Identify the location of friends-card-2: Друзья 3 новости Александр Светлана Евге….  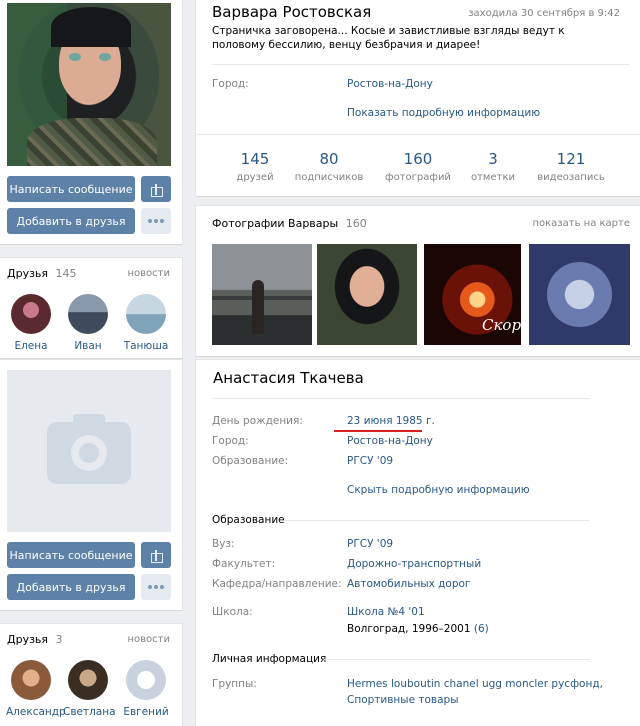
(91, 675).